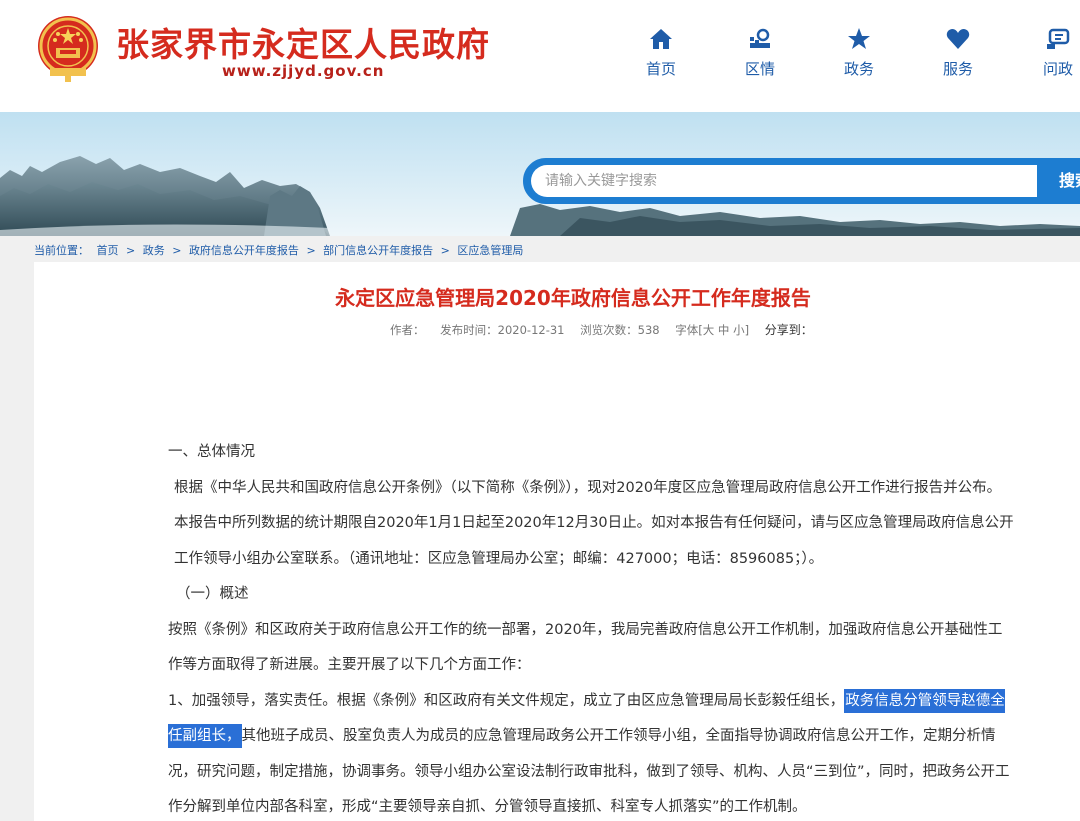 The height and width of the screenshot is (821, 1080). I want to click on district-icon, so click(760, 38).